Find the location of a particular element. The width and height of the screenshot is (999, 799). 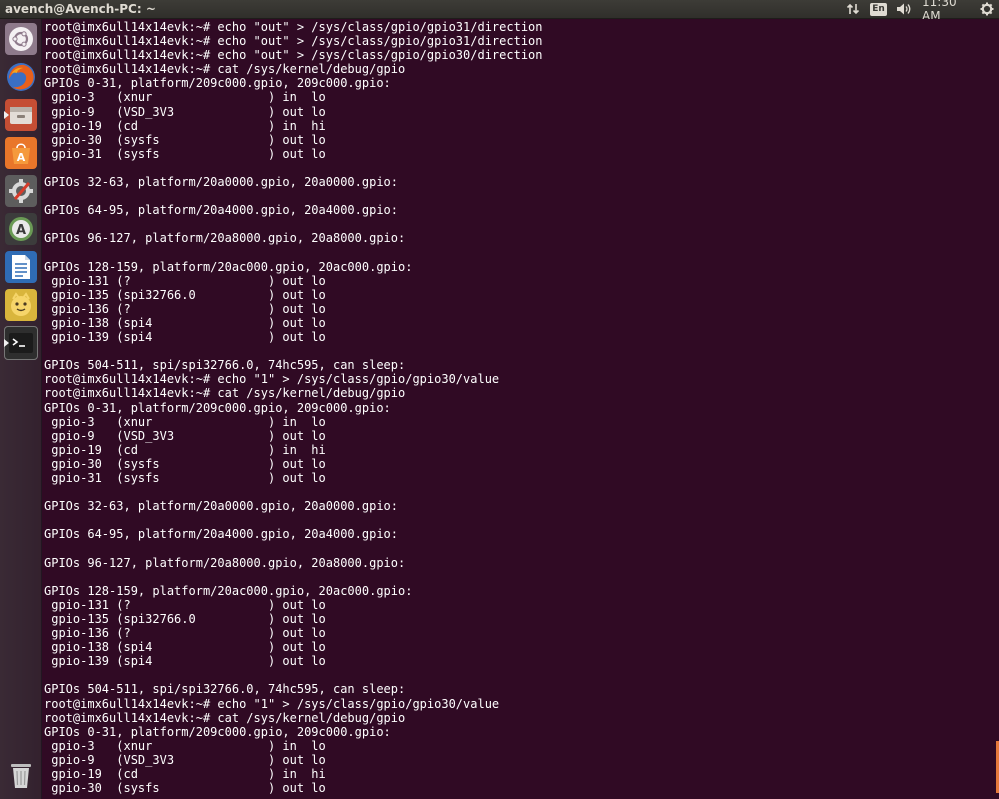

trash-icon is located at coordinates (21, 775).